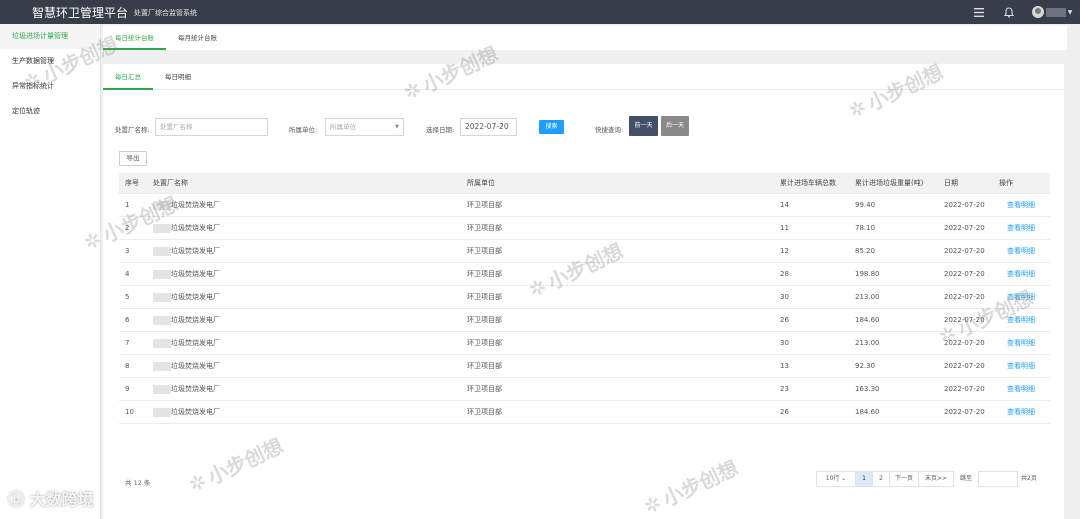  I want to click on caret-down-icon: ▼, so click(1070, 12).